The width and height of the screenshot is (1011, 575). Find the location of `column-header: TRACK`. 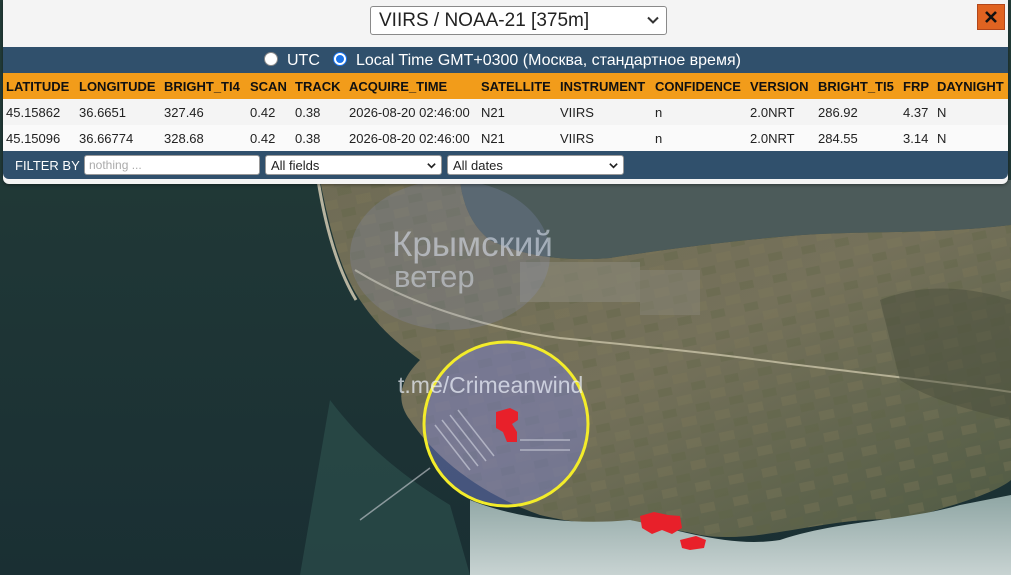

column-header: TRACK is located at coordinates (318, 86).